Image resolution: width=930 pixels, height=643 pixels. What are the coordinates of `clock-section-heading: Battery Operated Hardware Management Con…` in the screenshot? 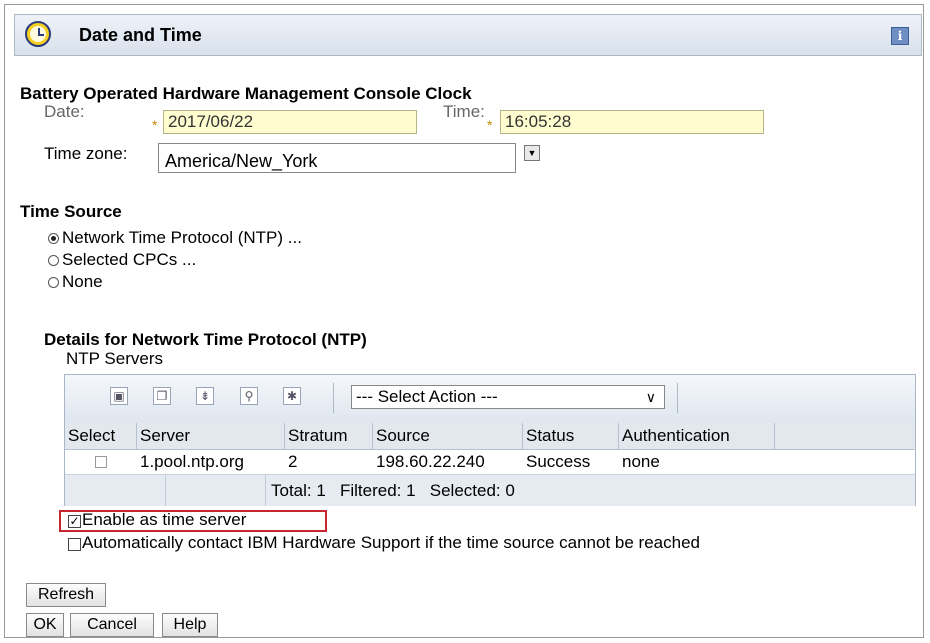 It's located at (246, 93).